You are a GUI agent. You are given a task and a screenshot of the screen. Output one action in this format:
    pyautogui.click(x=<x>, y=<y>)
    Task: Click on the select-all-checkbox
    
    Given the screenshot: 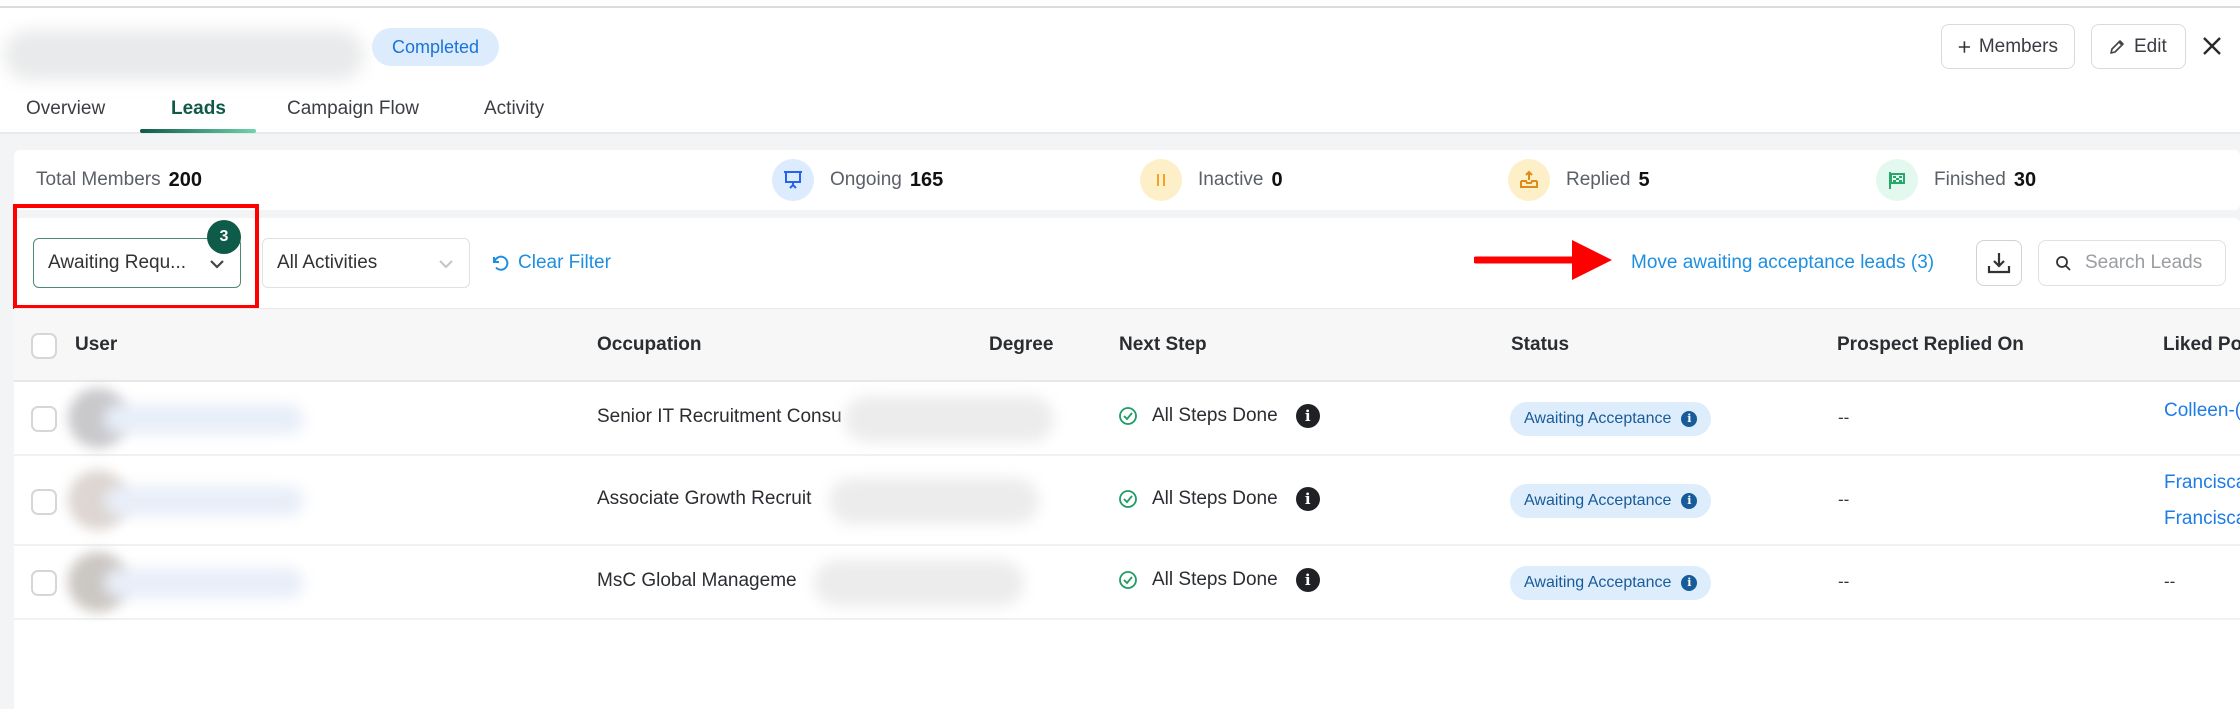 What is the action you would take?
    pyautogui.click(x=44, y=346)
    